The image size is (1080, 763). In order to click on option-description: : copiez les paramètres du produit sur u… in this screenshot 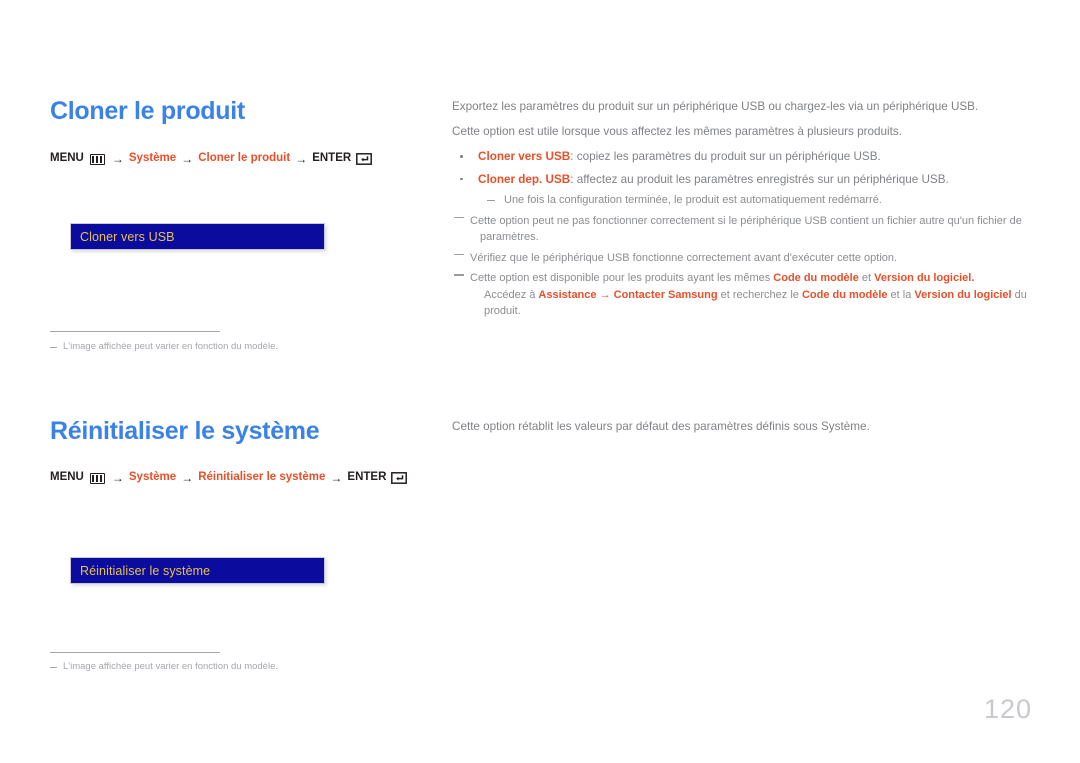, I will do `click(725, 157)`.